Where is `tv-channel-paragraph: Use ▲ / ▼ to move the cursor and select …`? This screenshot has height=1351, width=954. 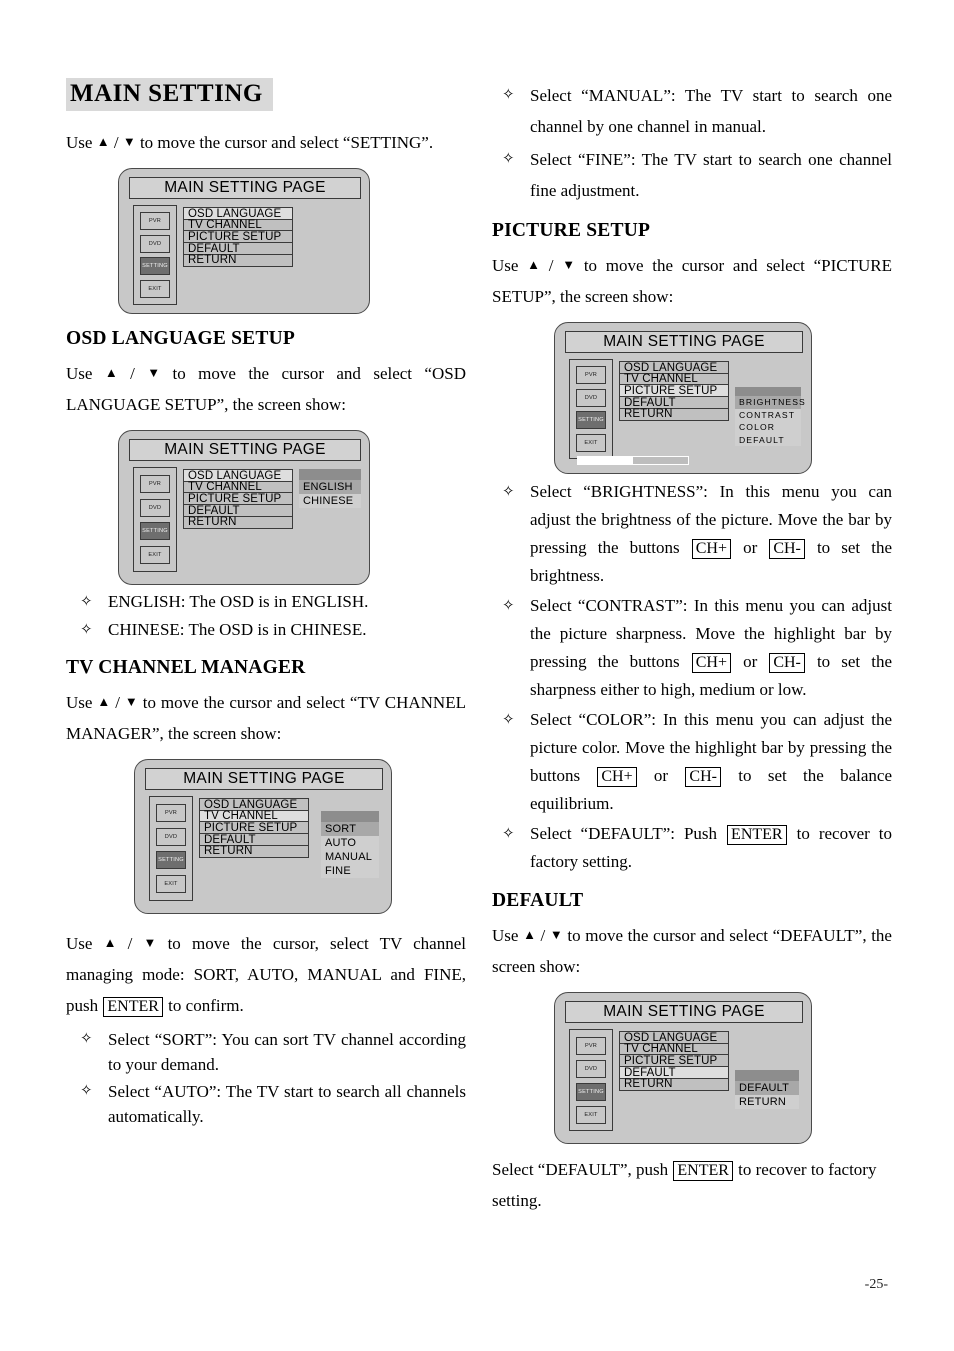
tv-channel-paragraph: Use ▲ / ▼ to move the cursor and select … is located at coordinates (266, 718).